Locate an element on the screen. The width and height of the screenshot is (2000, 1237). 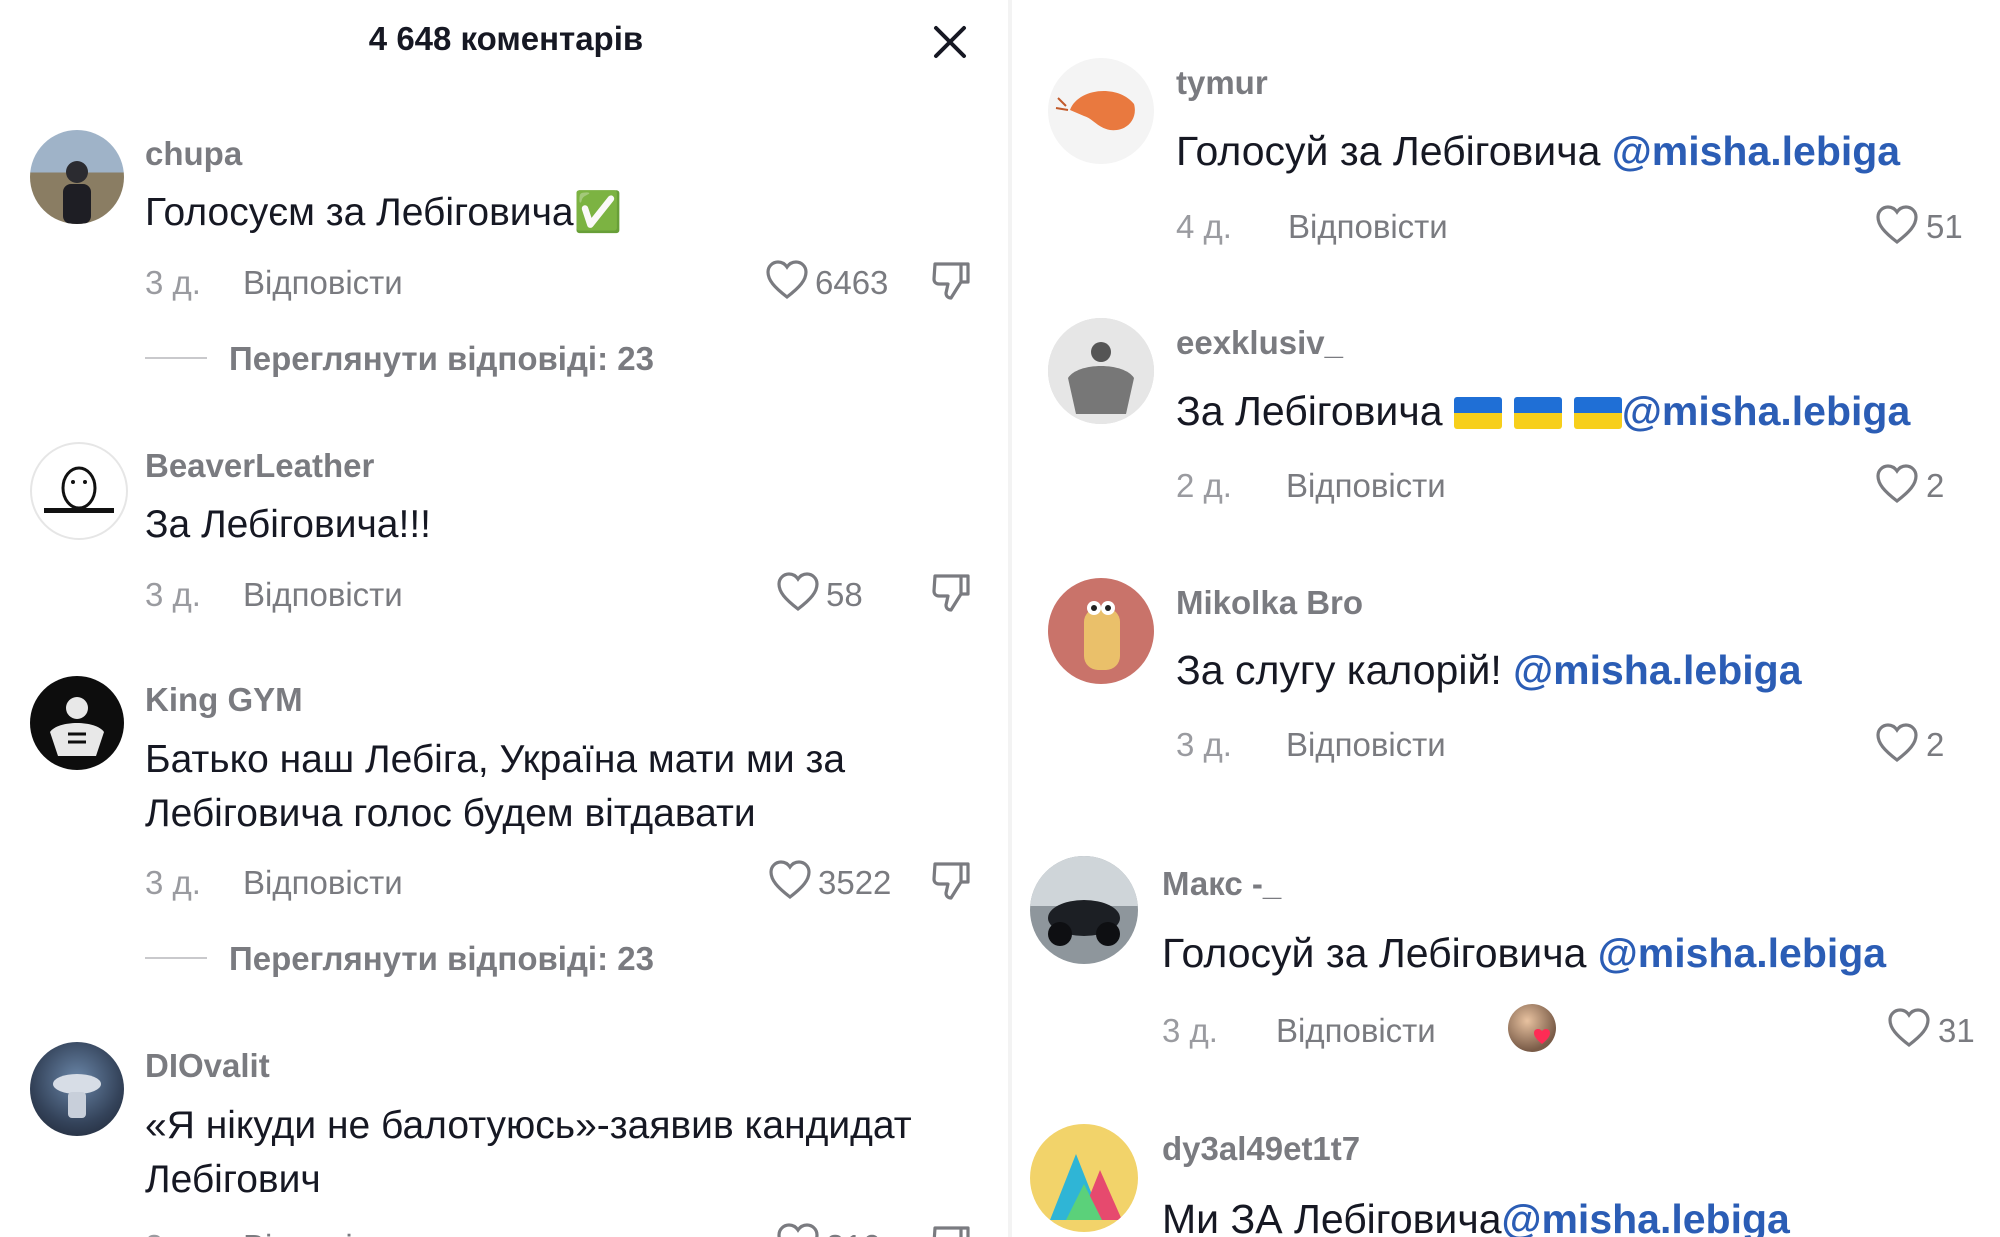
comment-time: 2 д. is located at coordinates (1204, 485).